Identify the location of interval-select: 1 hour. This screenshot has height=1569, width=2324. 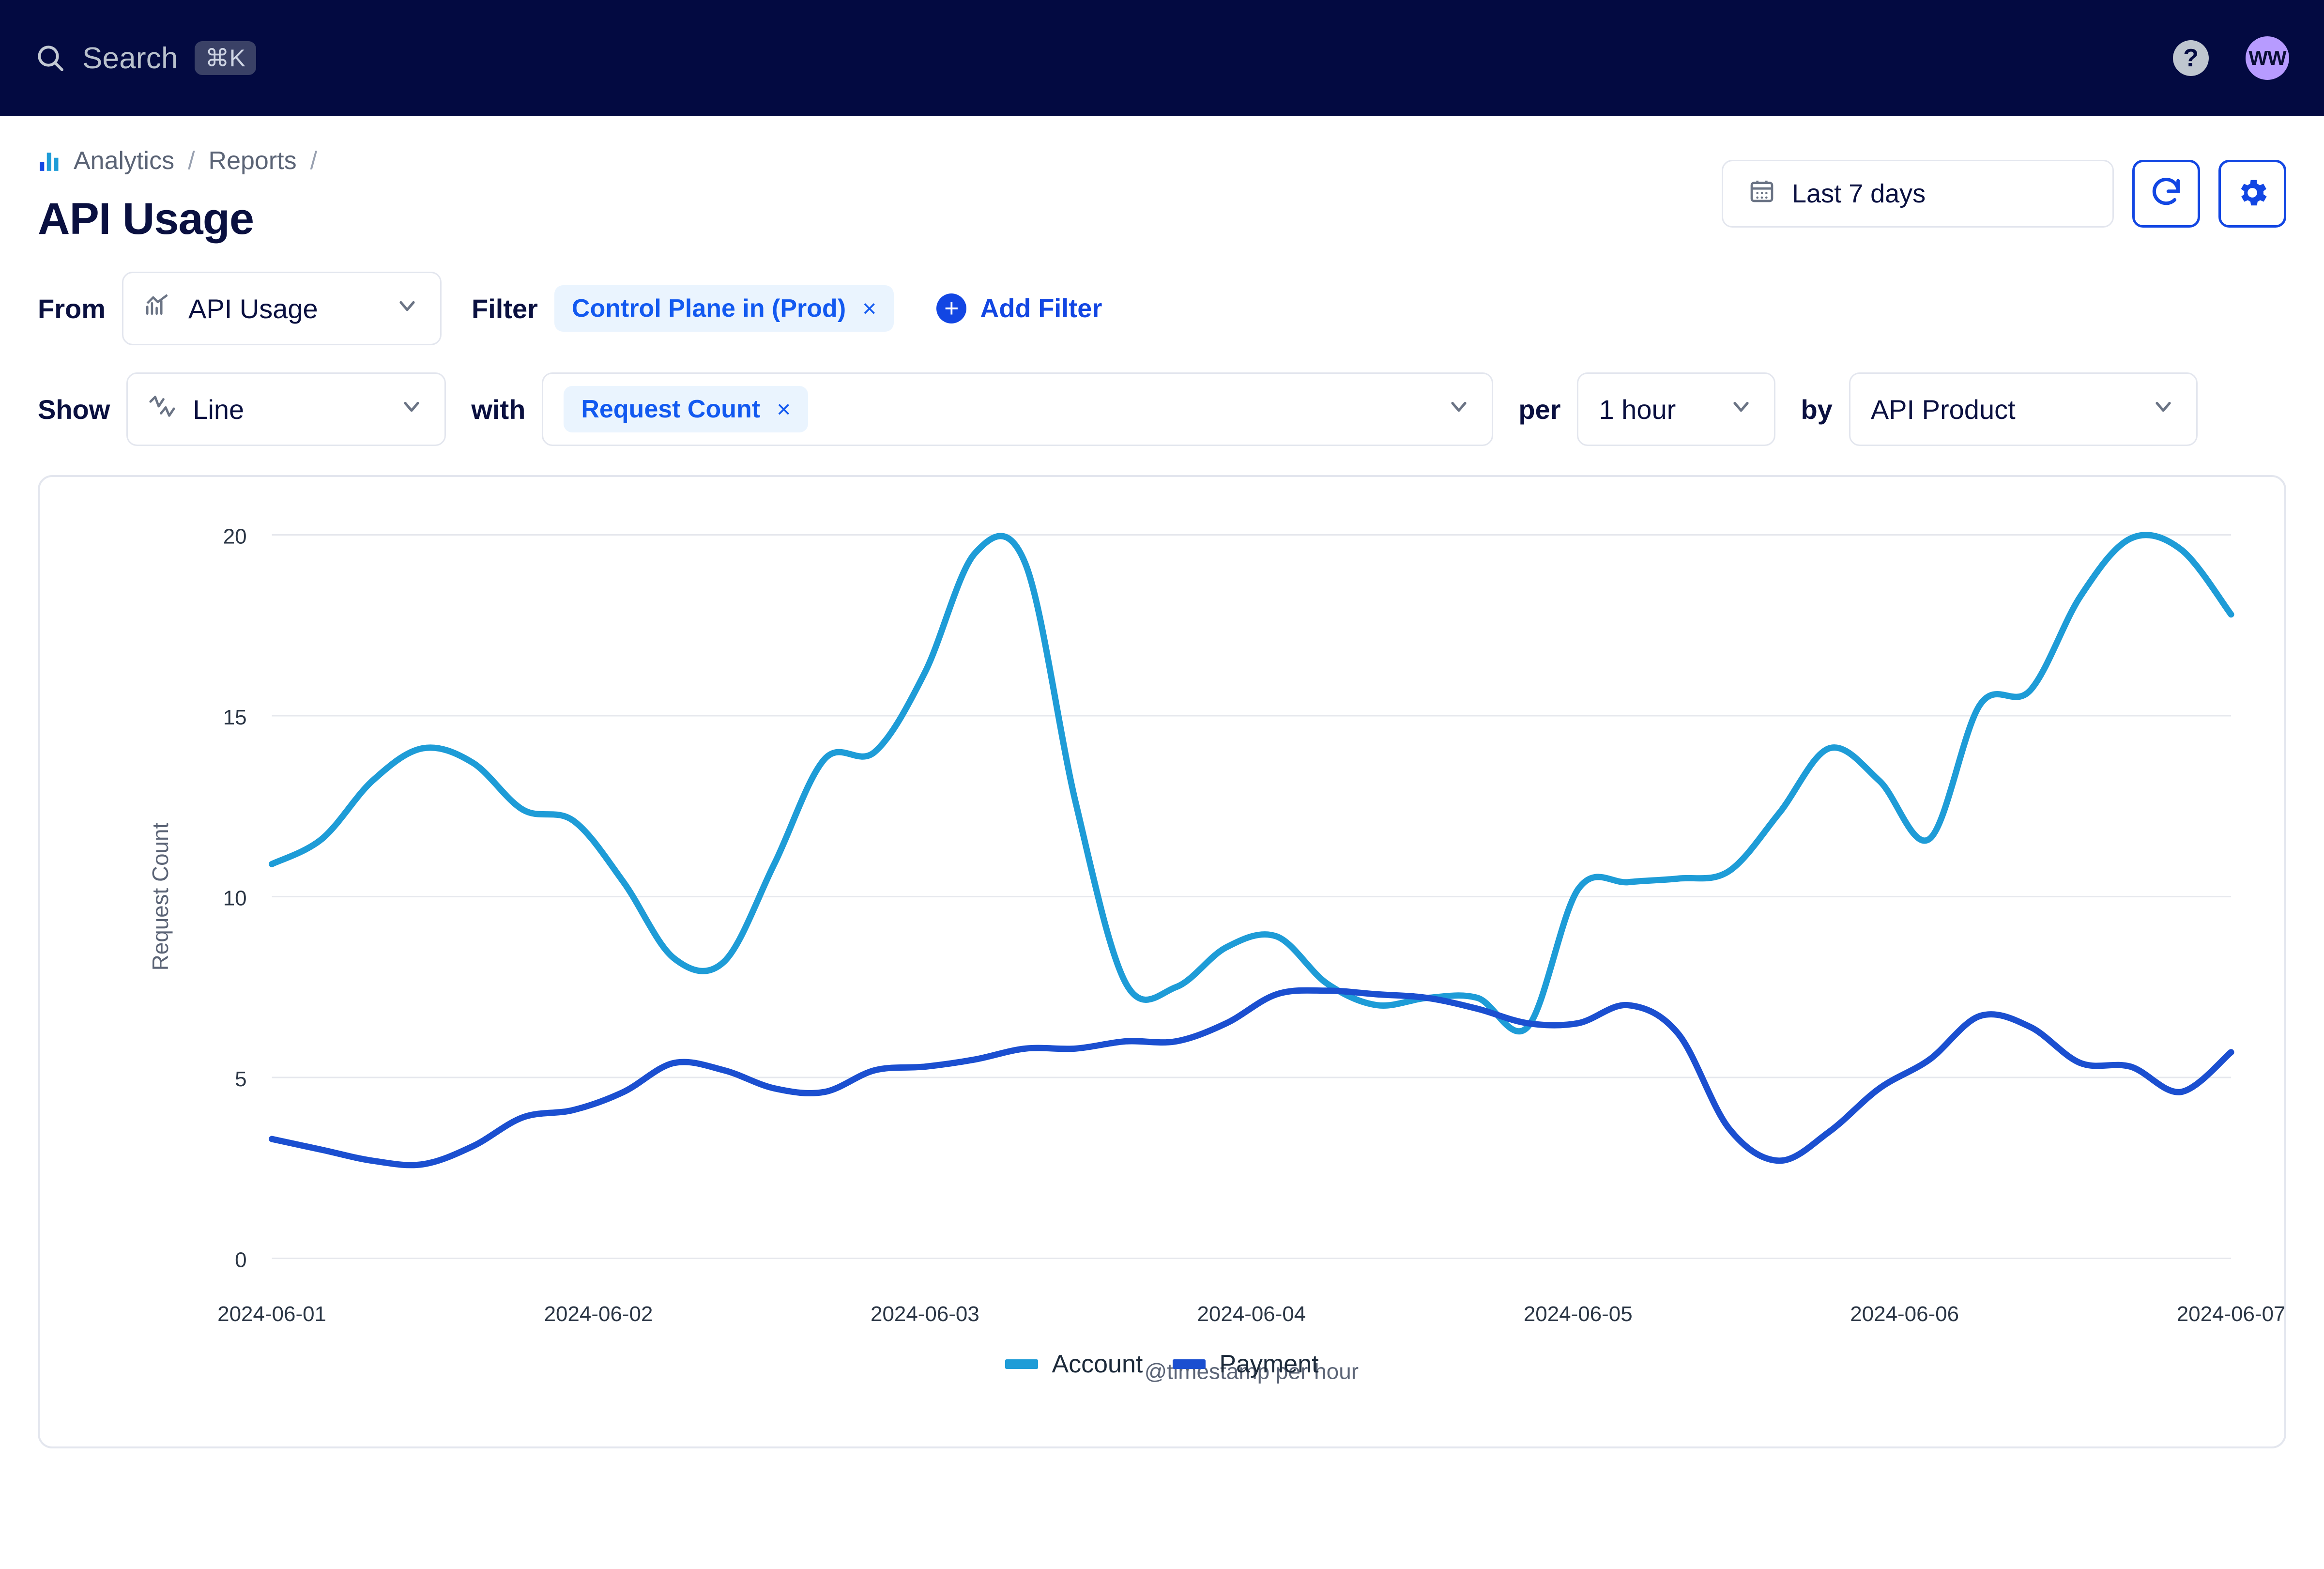
(1677, 409).